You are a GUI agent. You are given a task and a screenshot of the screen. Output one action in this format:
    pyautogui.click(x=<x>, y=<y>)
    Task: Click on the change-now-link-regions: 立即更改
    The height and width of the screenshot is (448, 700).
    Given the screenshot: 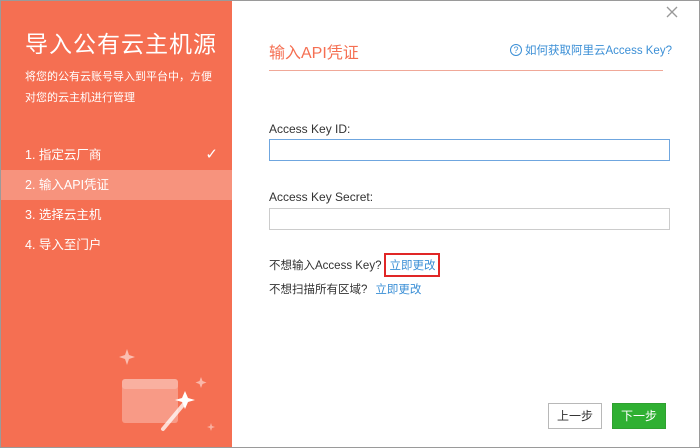 What is the action you would take?
    pyautogui.click(x=398, y=289)
    